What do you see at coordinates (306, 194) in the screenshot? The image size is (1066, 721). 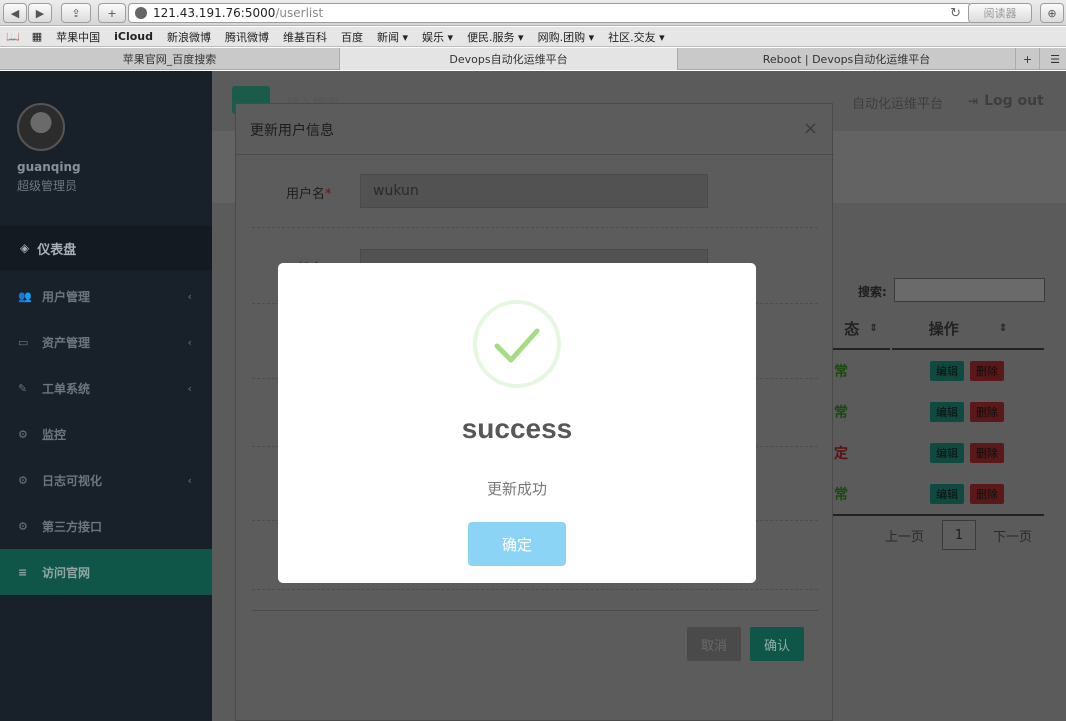 I see `field-label-text: 用户名` at bounding box center [306, 194].